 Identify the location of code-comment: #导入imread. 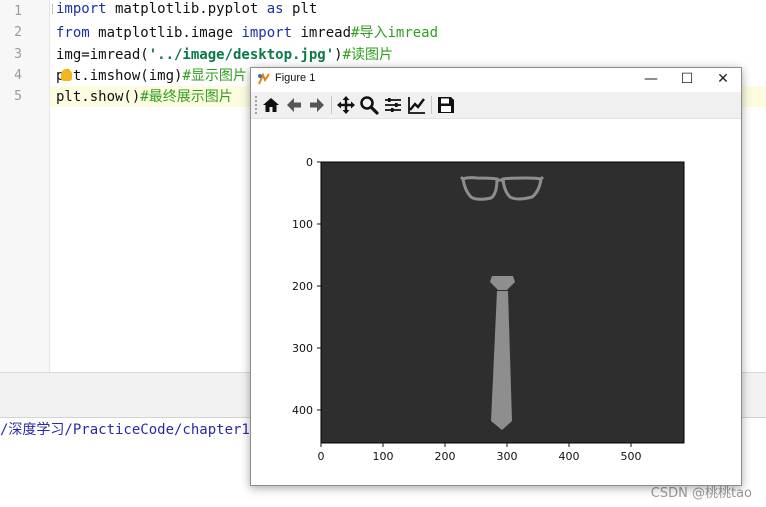
(395, 33).